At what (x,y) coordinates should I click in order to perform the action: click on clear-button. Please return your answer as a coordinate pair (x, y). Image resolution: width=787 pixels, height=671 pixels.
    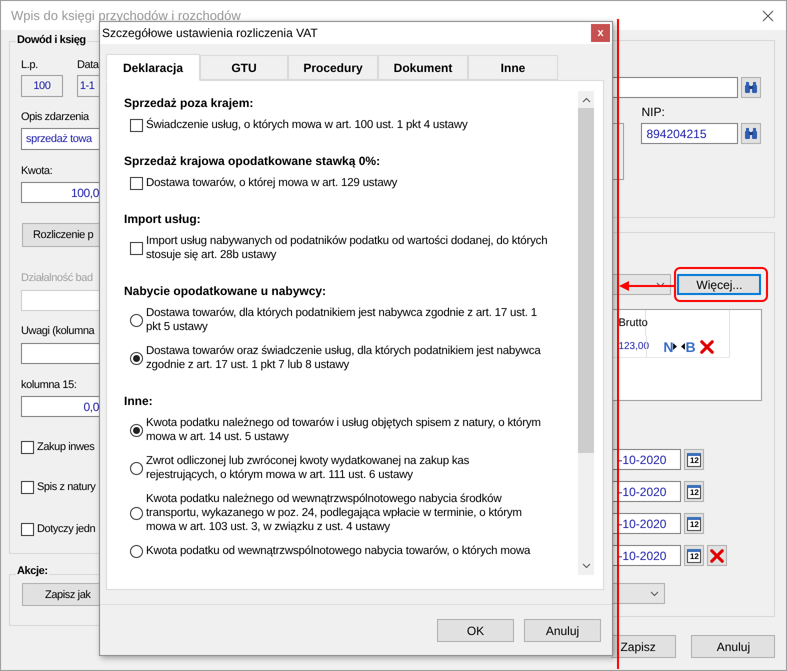
    Looking at the image, I should click on (717, 555).